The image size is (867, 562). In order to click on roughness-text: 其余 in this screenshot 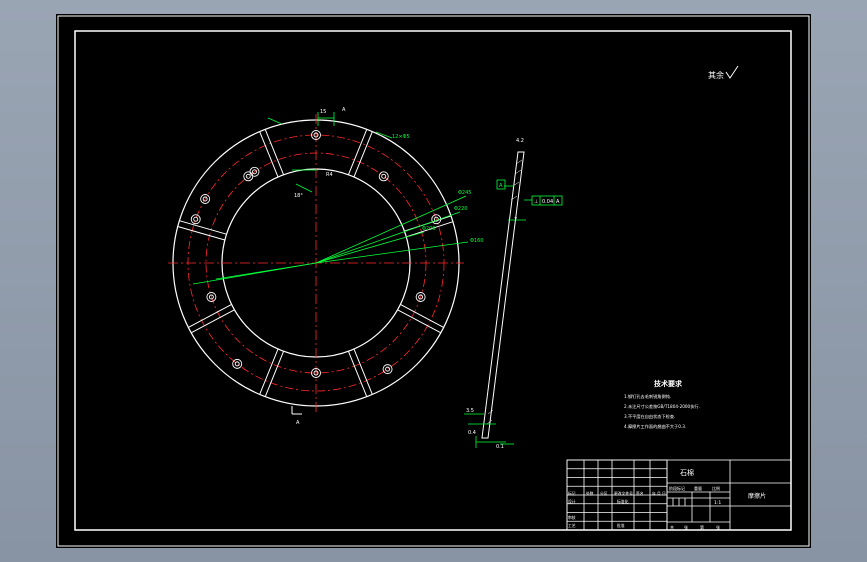, I will do `click(716, 75)`.